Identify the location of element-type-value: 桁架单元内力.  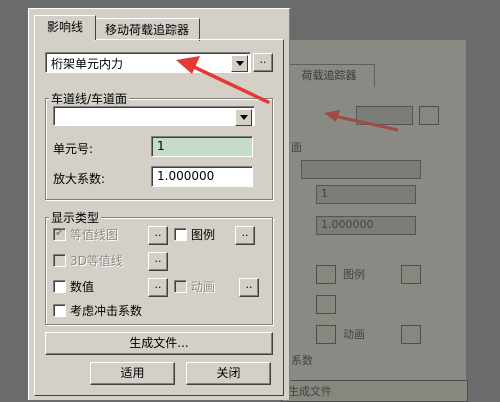
(87, 64).